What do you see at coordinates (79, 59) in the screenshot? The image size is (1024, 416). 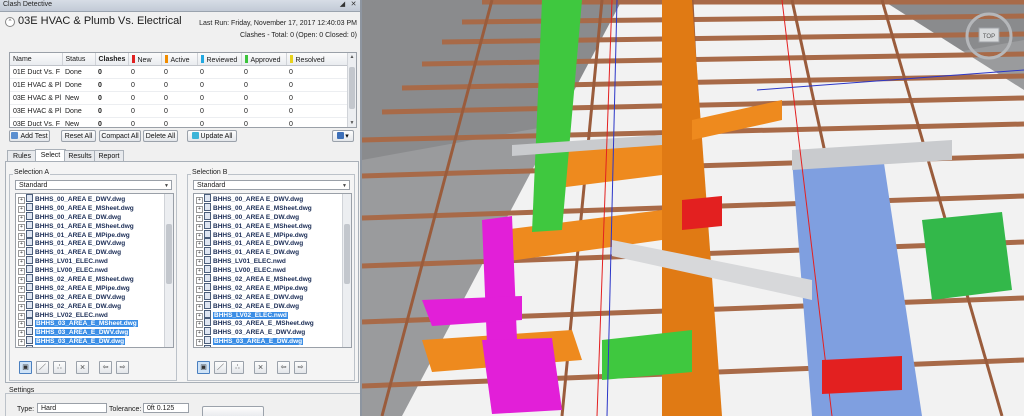 I see `col-status: Status` at bounding box center [79, 59].